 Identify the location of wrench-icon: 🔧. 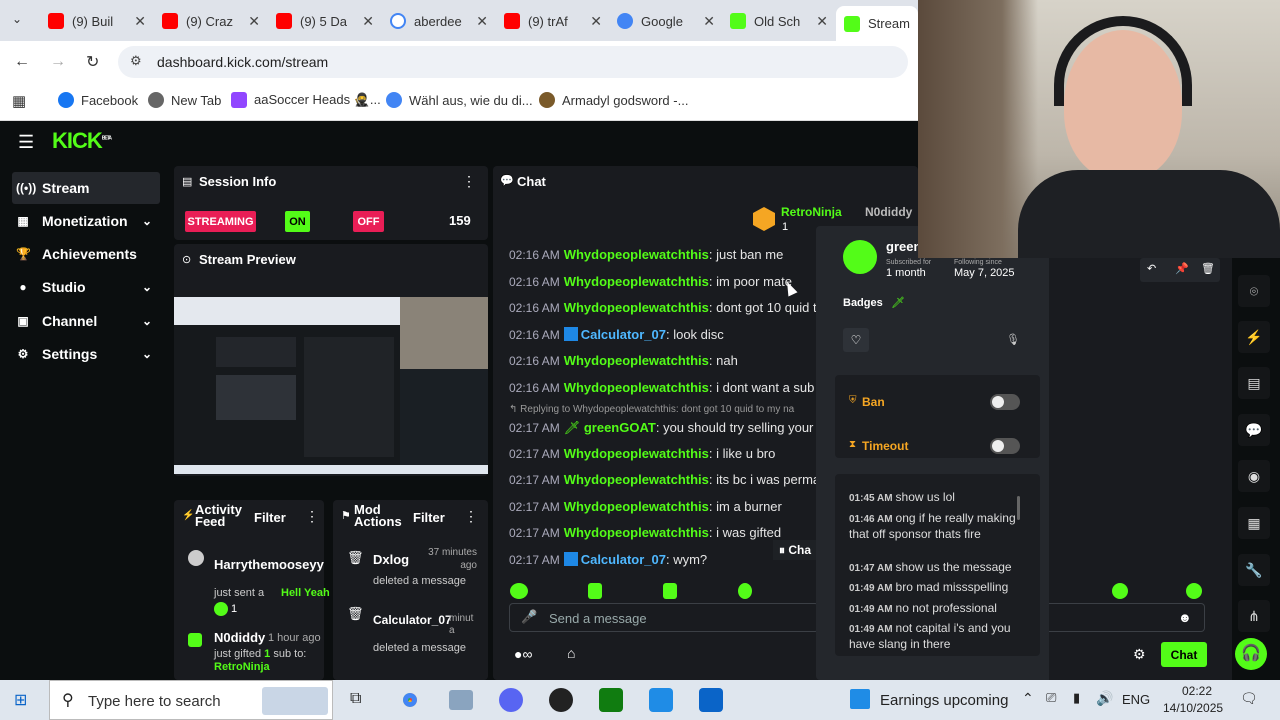
(1254, 570).